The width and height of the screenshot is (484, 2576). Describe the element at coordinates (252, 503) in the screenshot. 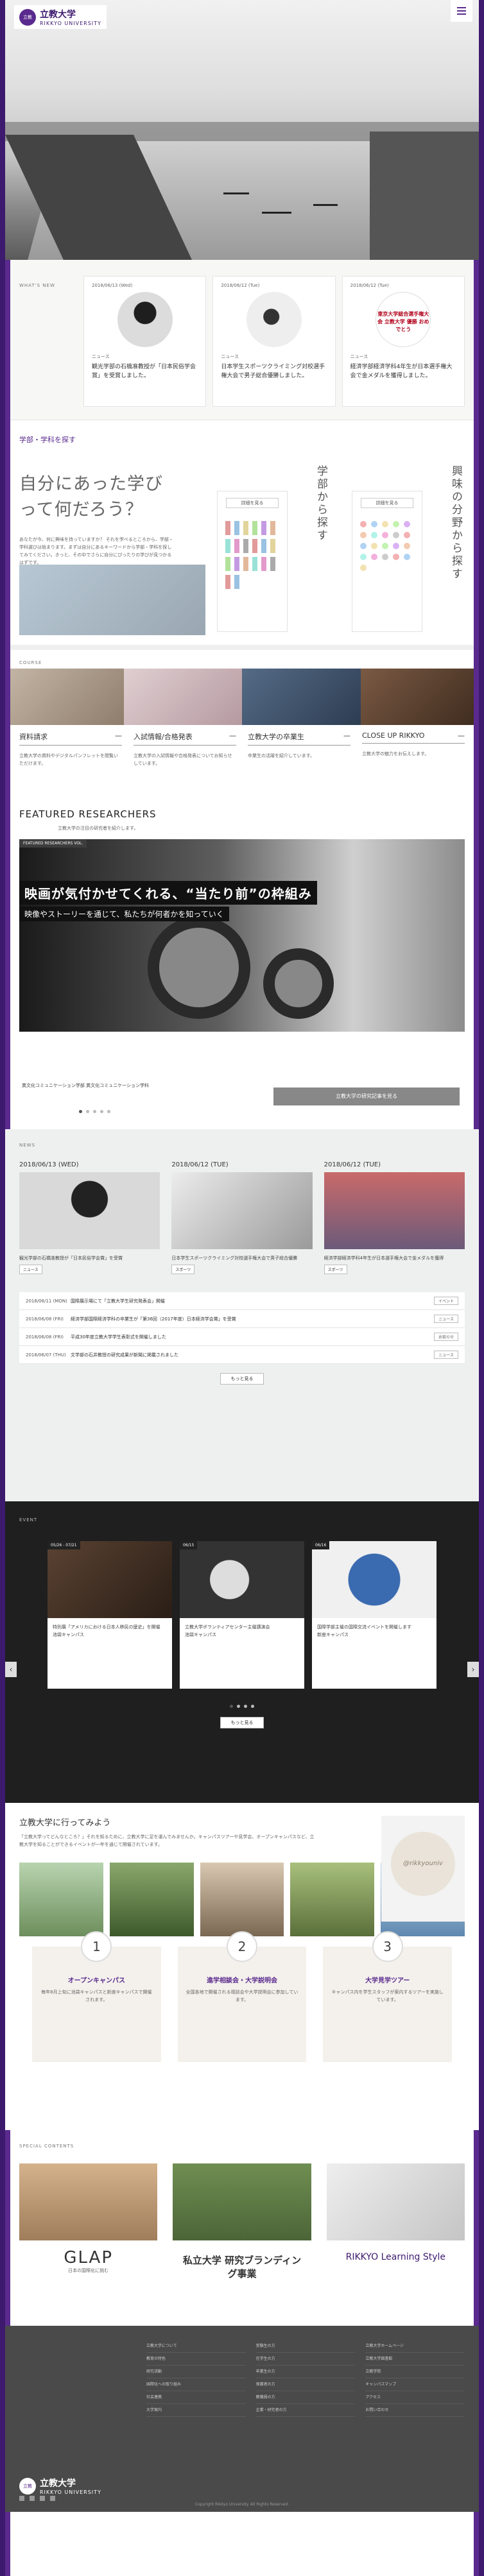

I see `dept-faculty-button: 詳細を見る` at that location.